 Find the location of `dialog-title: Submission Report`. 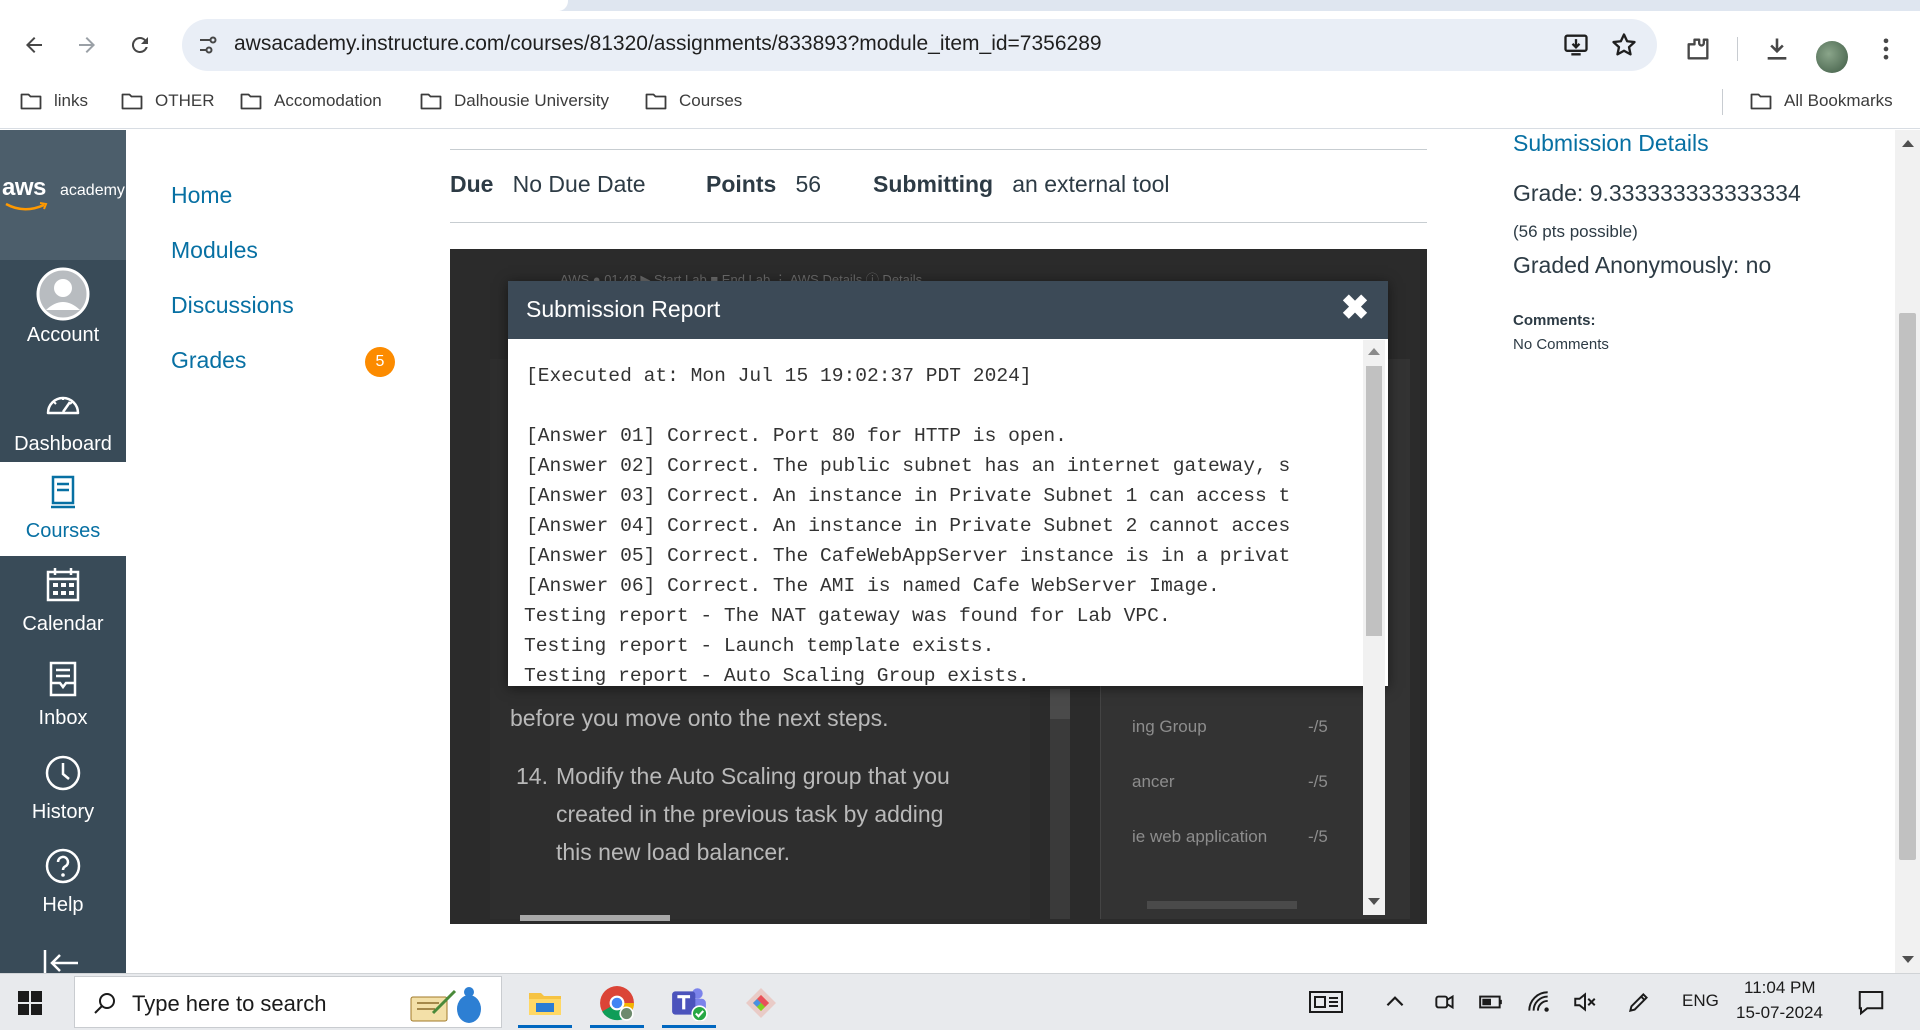

dialog-title: Submission Report is located at coordinates (623, 309).